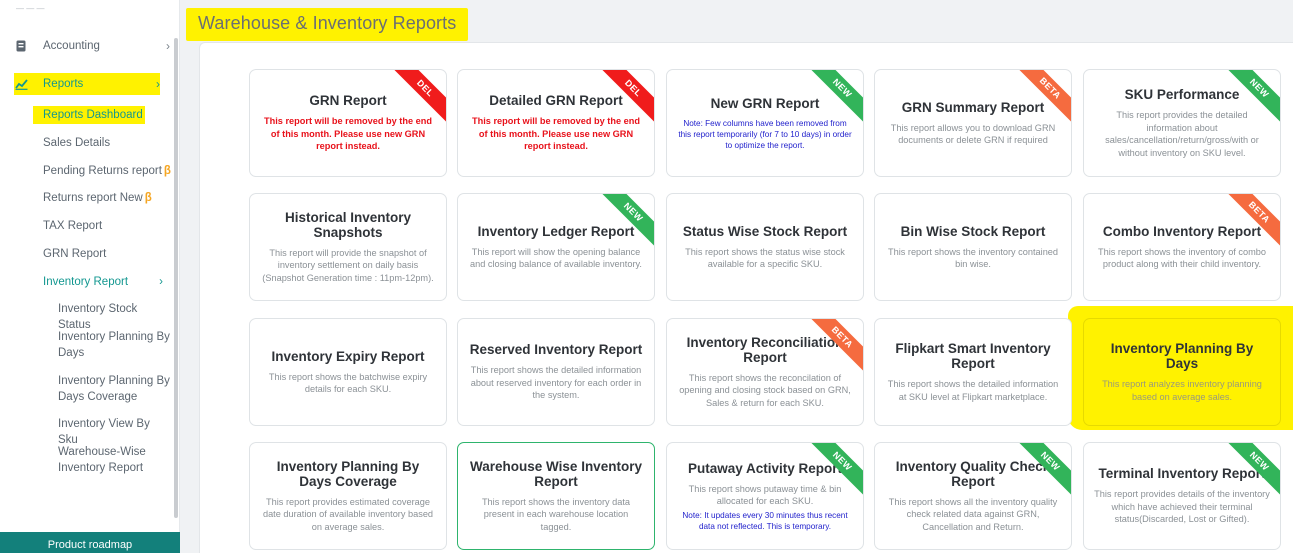 This screenshot has width=1293, height=553. Describe the element at coordinates (176, 278) in the screenshot. I see `sidebar-scrollbar` at that location.